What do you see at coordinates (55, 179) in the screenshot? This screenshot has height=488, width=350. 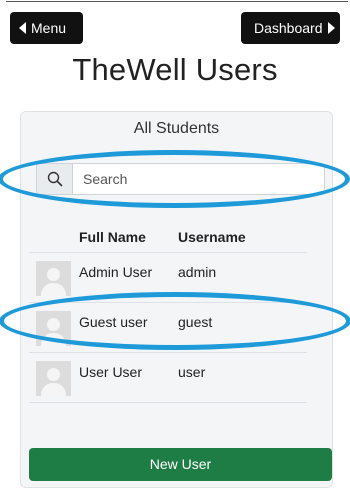 I see `search-icon` at bounding box center [55, 179].